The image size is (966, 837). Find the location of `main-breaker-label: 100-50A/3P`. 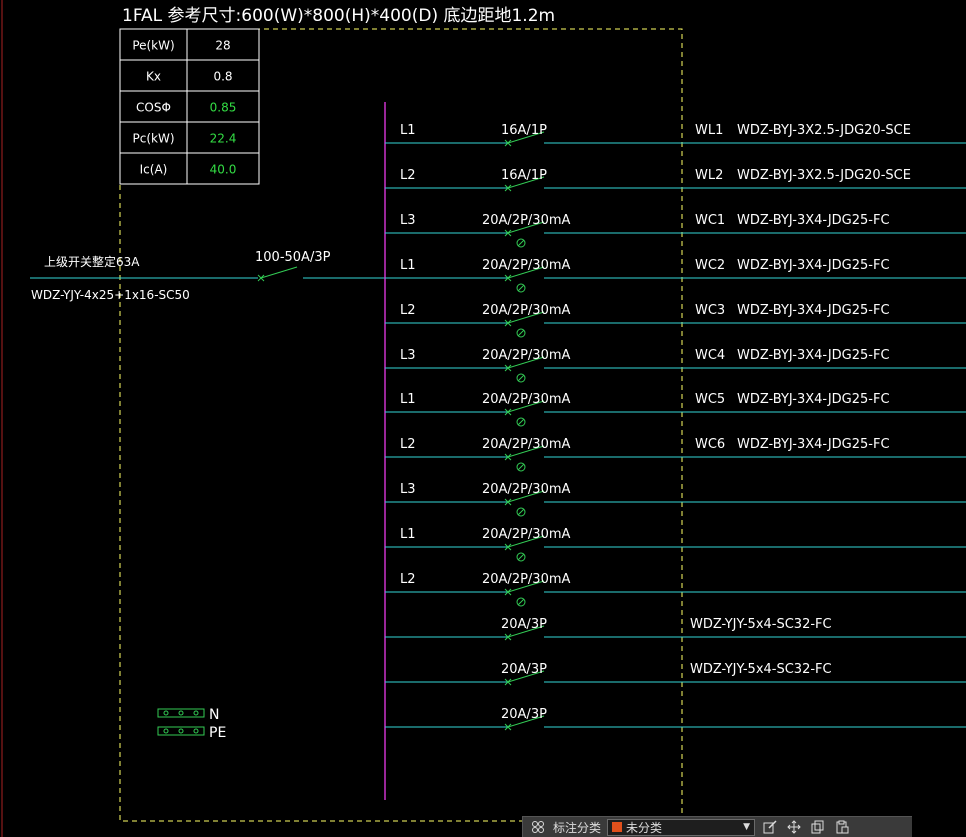

main-breaker-label: 100-50A/3P is located at coordinates (293, 257).